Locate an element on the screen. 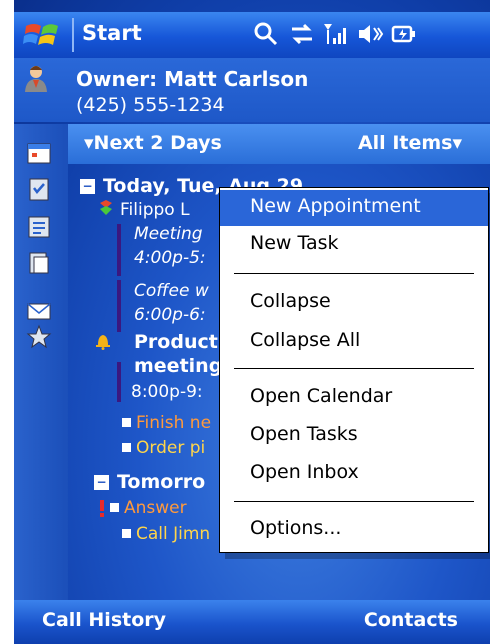 The width and height of the screenshot is (501, 644). inbox-icon is located at coordinates (39, 311).